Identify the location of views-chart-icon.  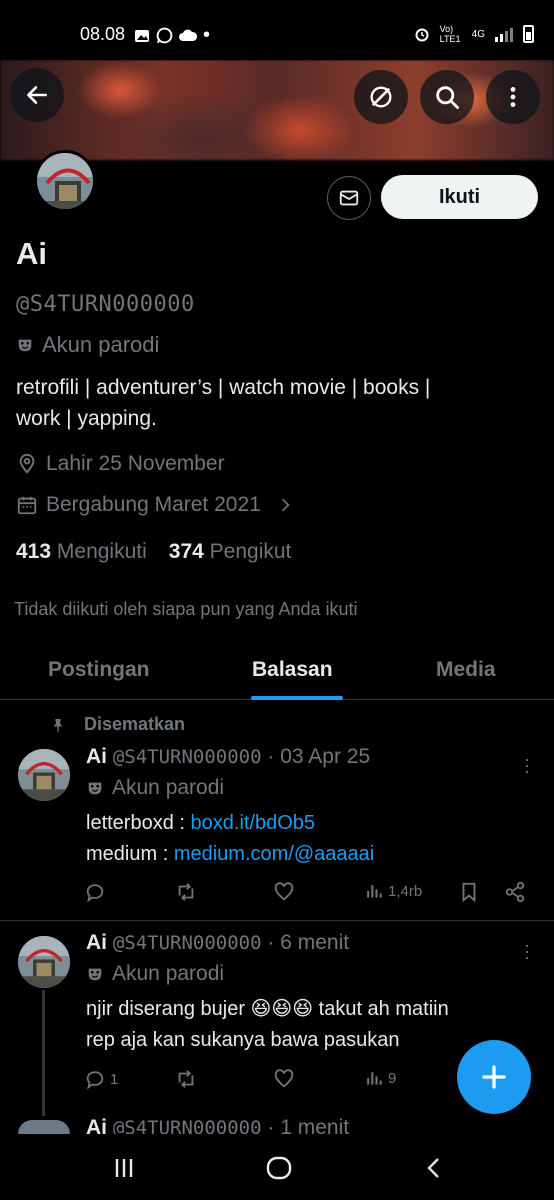
(374, 891).